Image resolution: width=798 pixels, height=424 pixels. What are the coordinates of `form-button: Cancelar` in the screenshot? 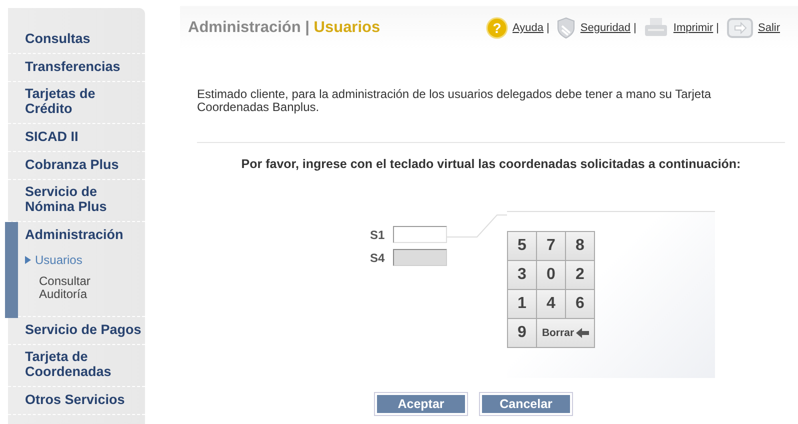 It's located at (526, 404).